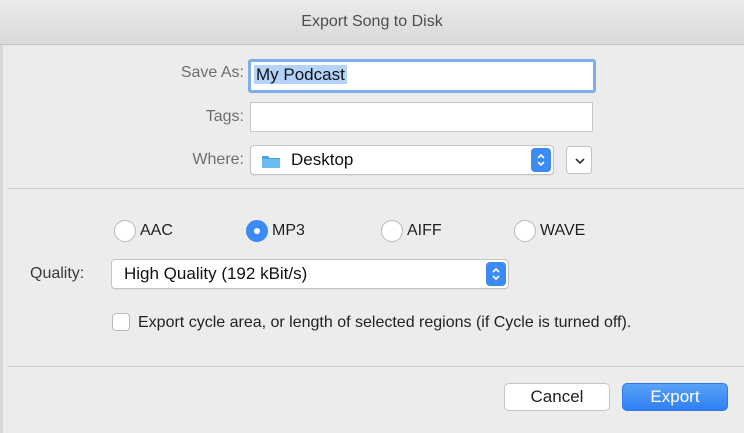 This screenshot has width=744, height=433. I want to click on radio-aac, so click(125, 231).